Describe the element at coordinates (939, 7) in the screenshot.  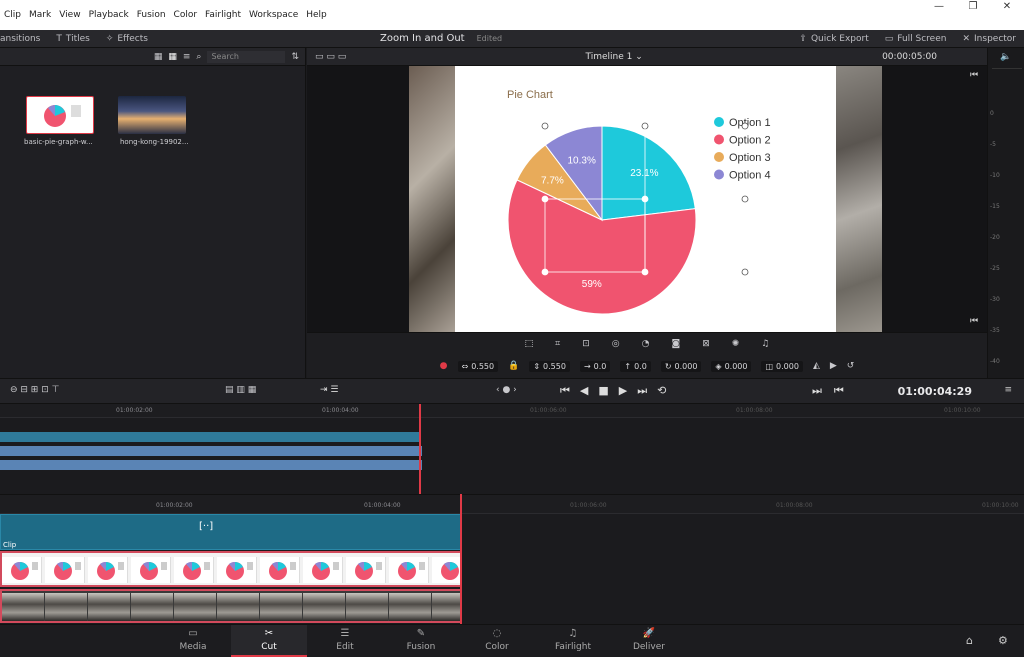
I see `minimize-button: —` at that location.